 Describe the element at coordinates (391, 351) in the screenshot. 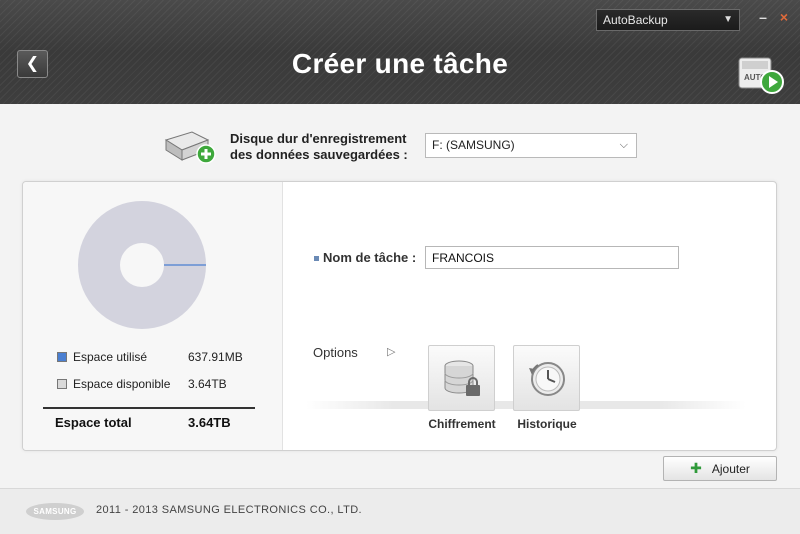

I see `options-expand-icon: ▷` at that location.